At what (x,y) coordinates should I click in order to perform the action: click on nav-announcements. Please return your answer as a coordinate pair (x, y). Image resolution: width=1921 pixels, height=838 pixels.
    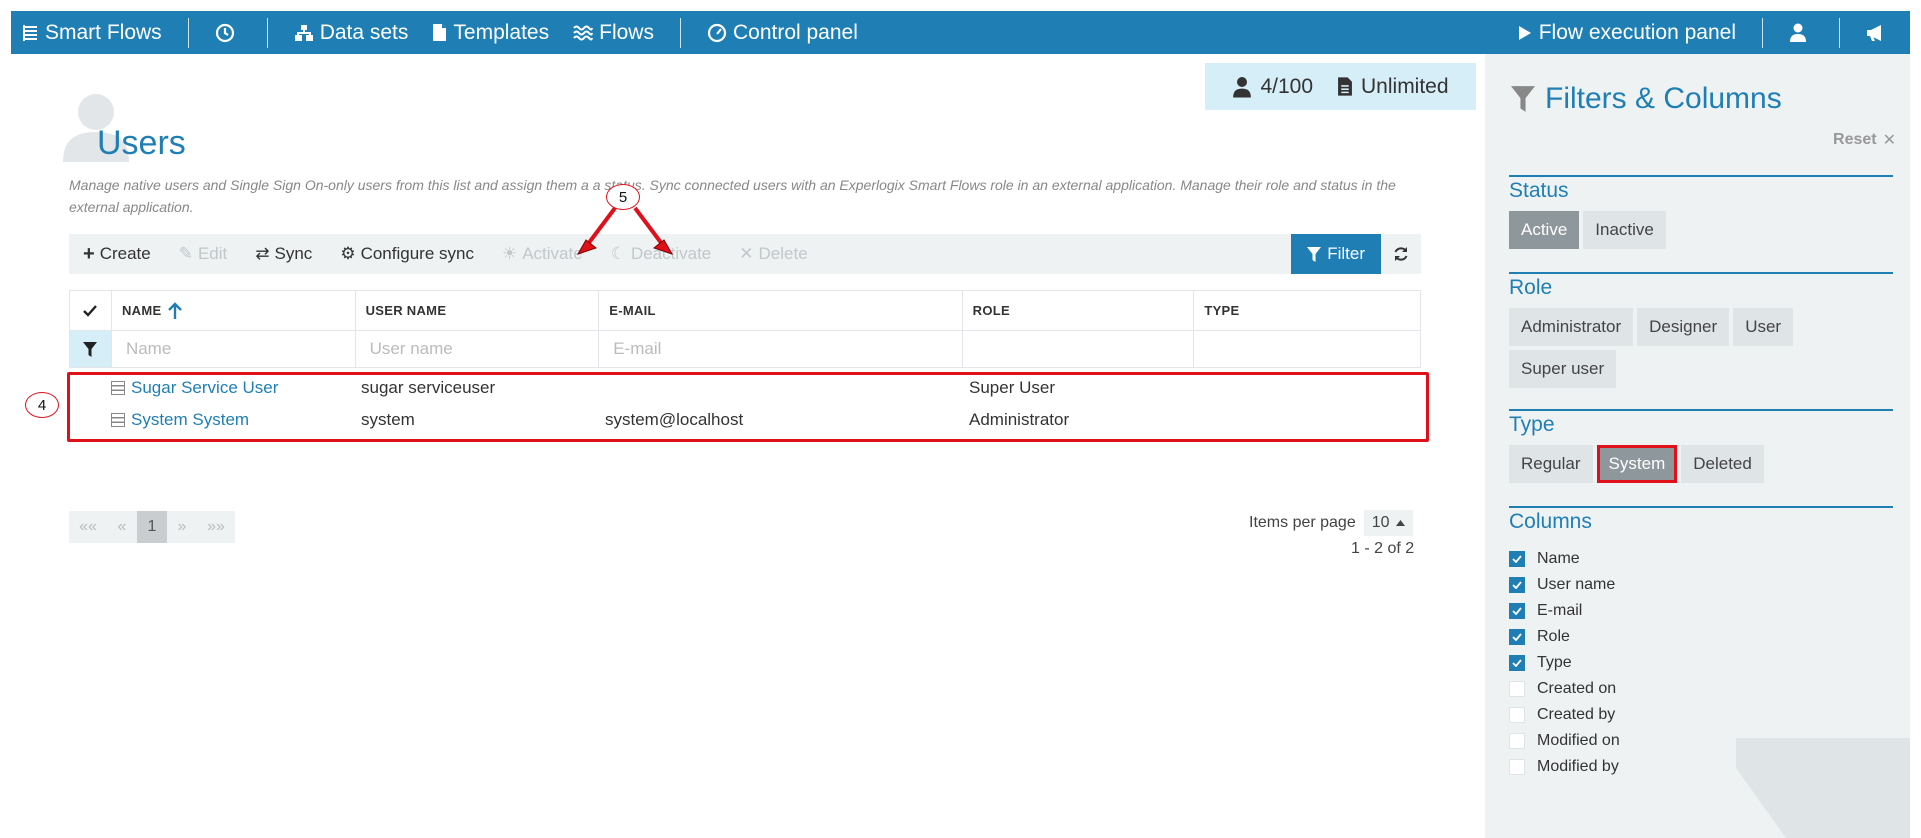
    Looking at the image, I should click on (1882, 32).